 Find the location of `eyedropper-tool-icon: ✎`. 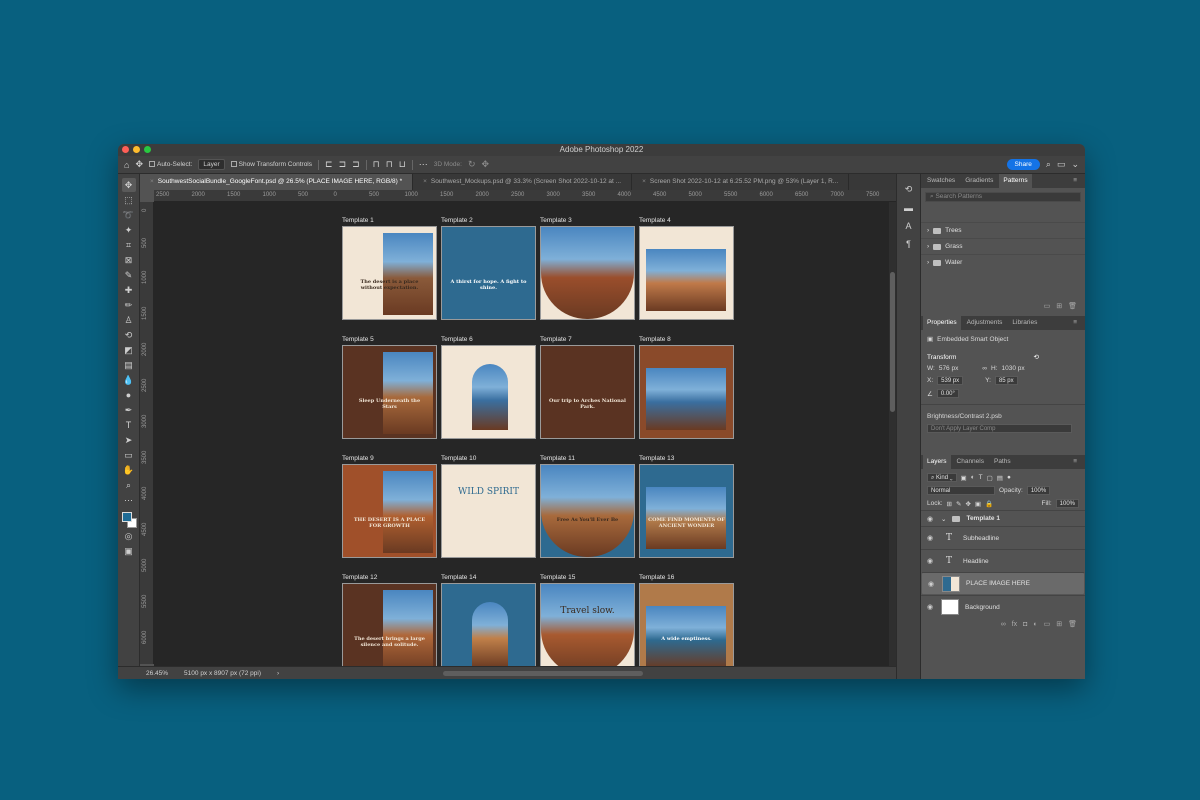

eyedropper-tool-icon: ✎ is located at coordinates (129, 275).